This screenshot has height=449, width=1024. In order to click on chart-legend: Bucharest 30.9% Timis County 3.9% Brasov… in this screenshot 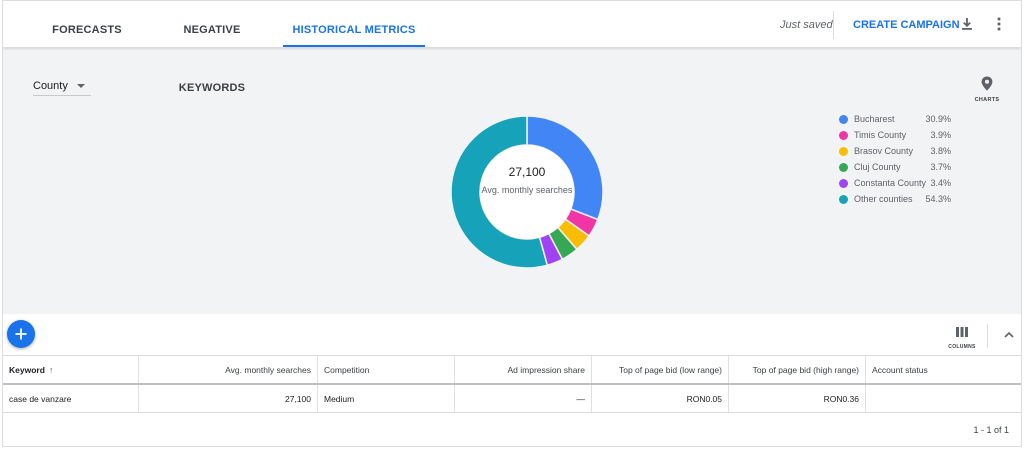, I will do `click(895, 160)`.